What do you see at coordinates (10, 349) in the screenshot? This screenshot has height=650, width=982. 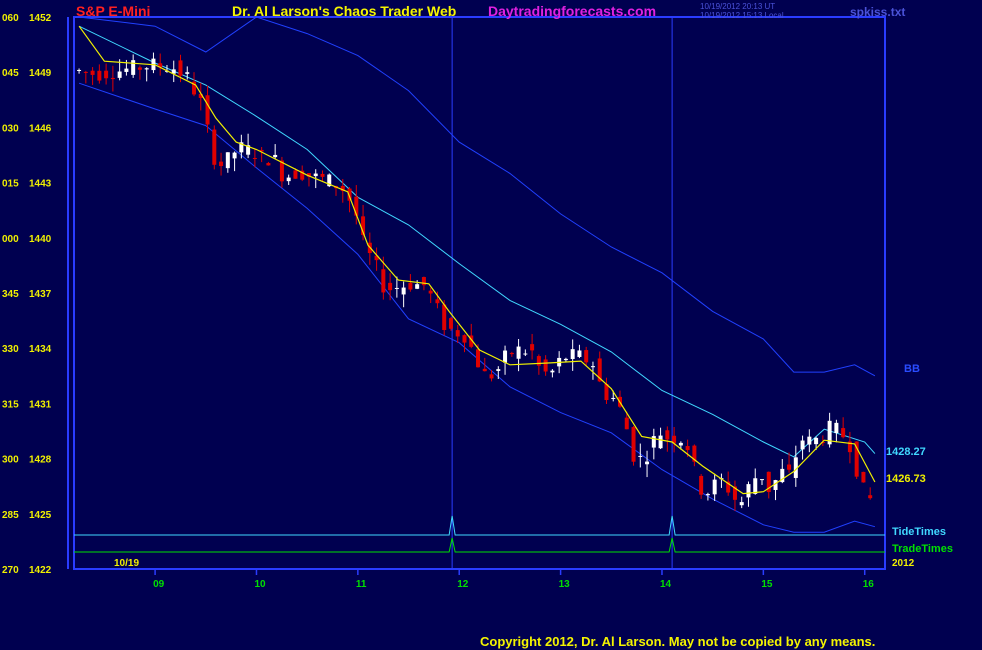 I see `y-tick-code: 330` at bounding box center [10, 349].